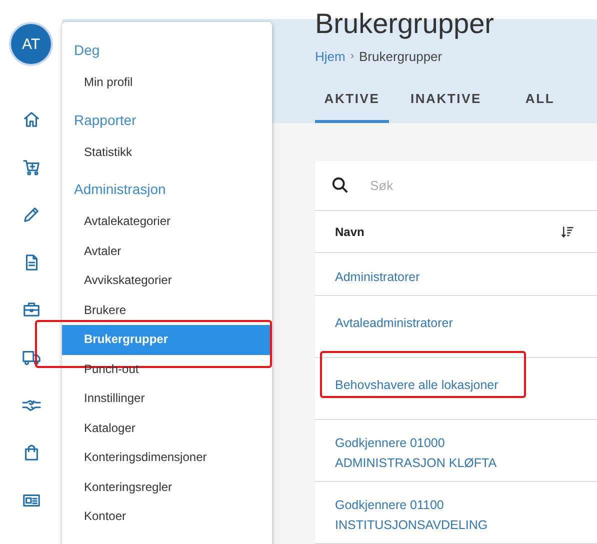  What do you see at coordinates (394, 323) in the screenshot?
I see `group-link: Avtaleadministratorer` at bounding box center [394, 323].